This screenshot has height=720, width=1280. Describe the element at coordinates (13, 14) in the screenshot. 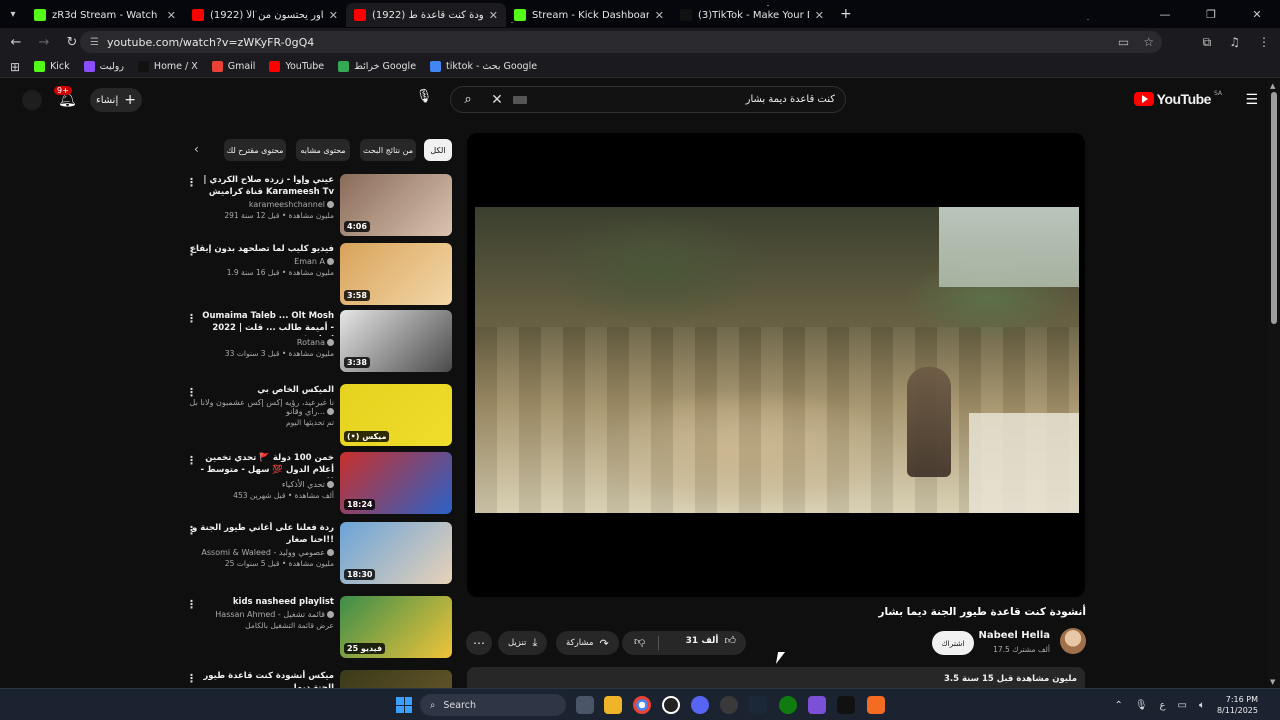

I see `tab-search-icon: ▾` at that location.